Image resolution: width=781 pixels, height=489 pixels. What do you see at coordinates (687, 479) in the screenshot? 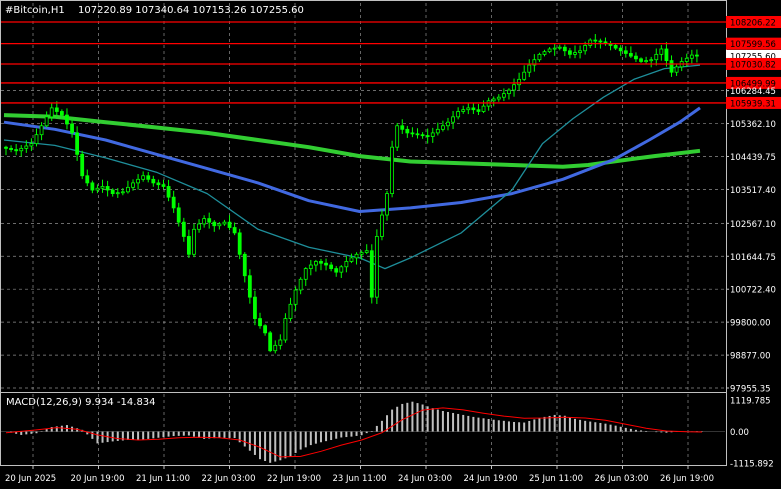
I see `time-axis-label: 26 Jun 19:00` at bounding box center [687, 479].